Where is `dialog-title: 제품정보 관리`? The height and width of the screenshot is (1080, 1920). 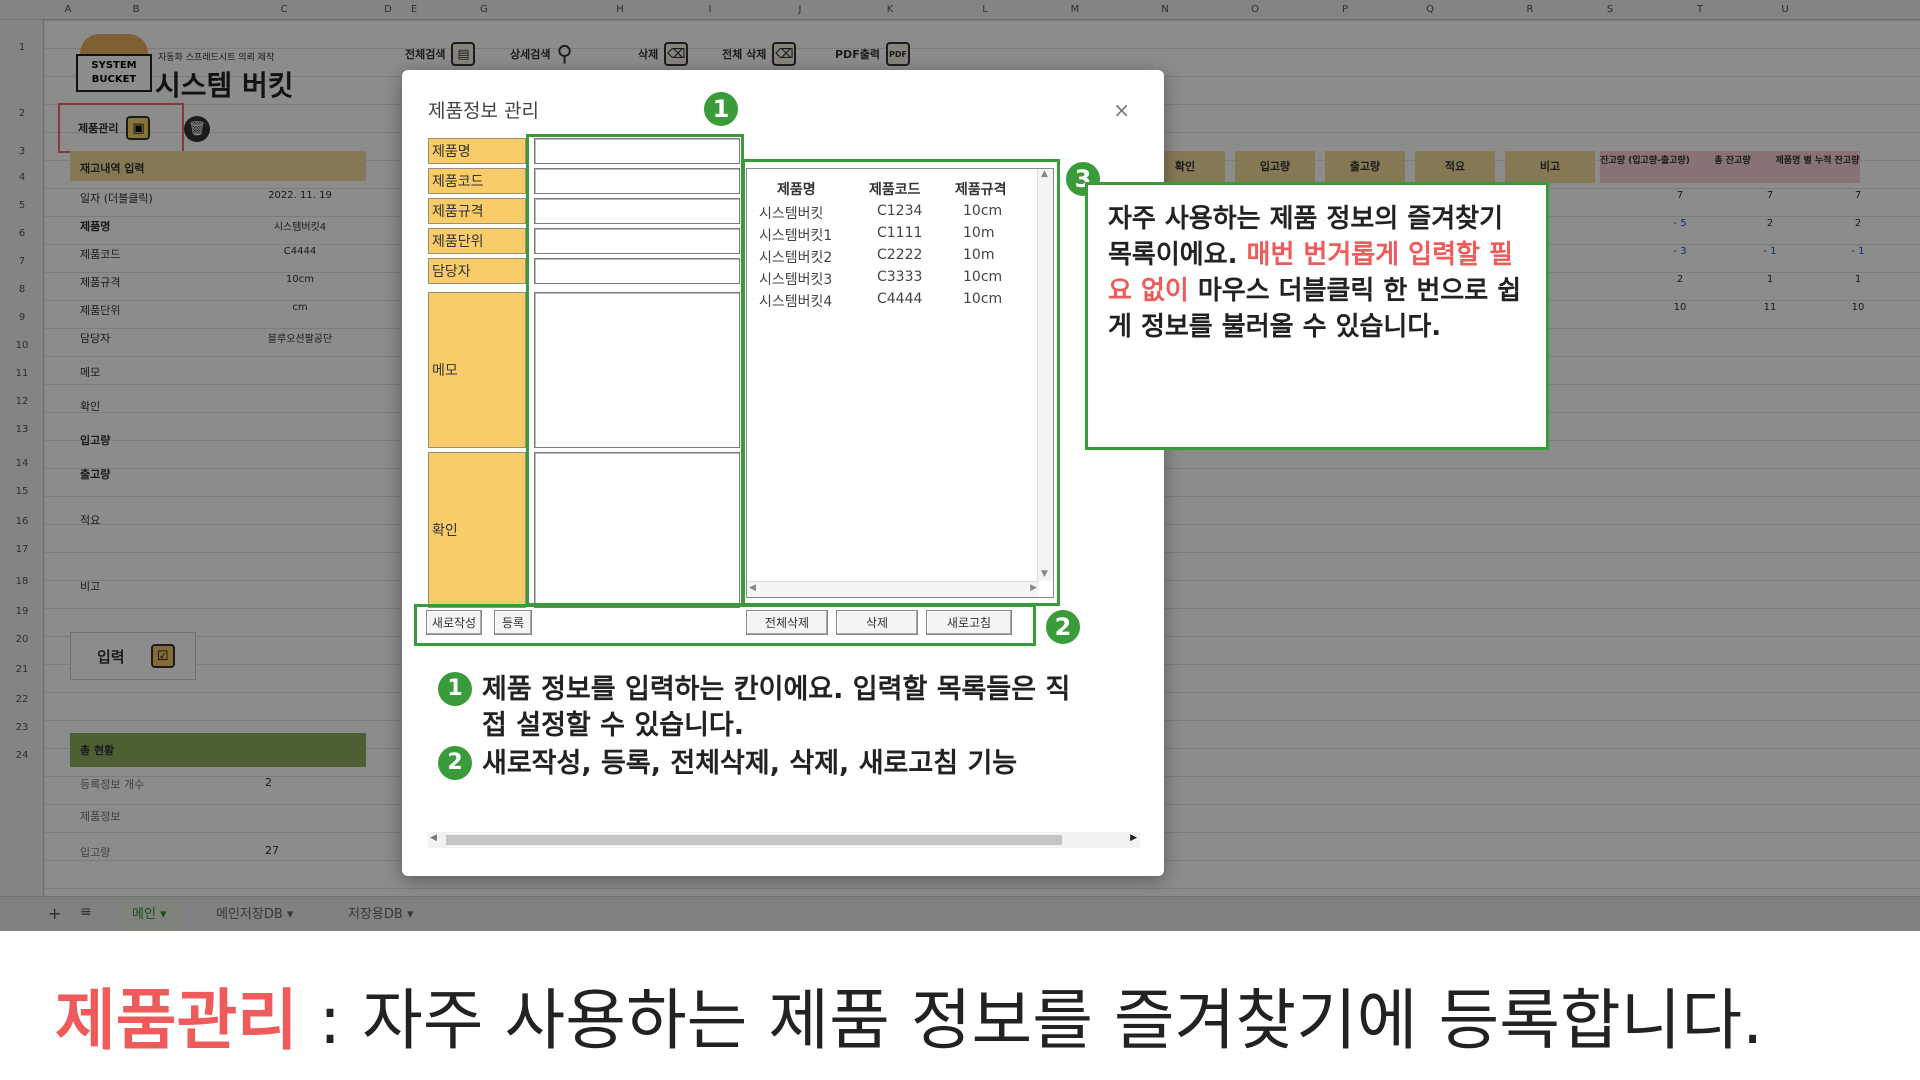
dialog-title: 제품정보 관리 is located at coordinates (483, 111).